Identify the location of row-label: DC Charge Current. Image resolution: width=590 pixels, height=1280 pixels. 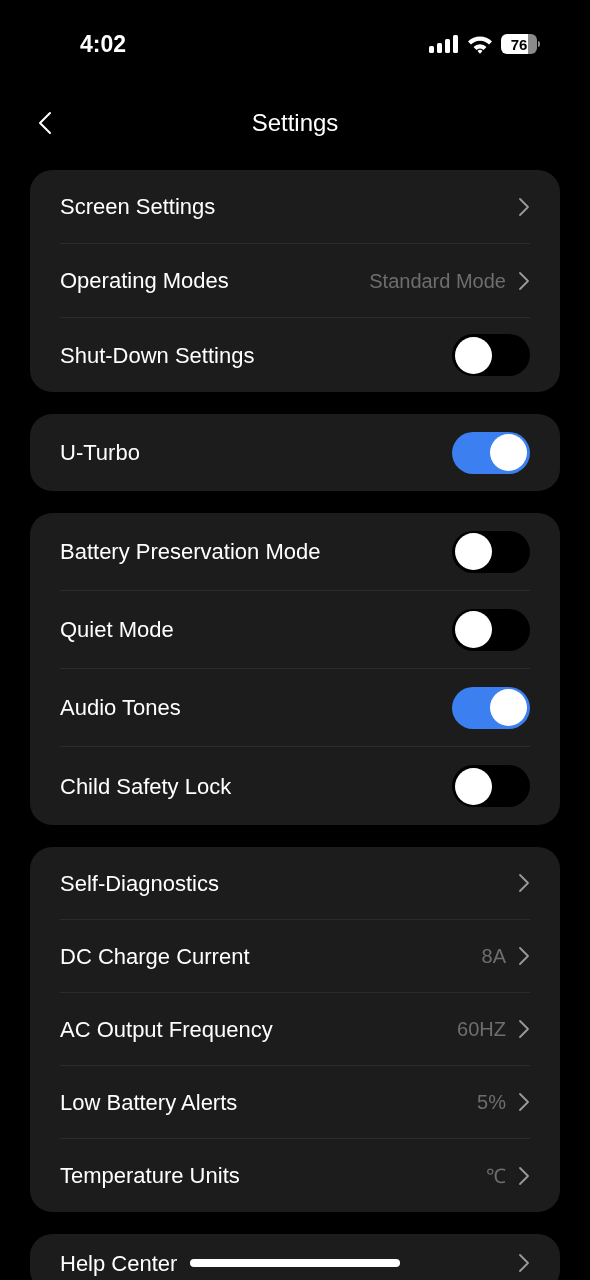
(155, 956).